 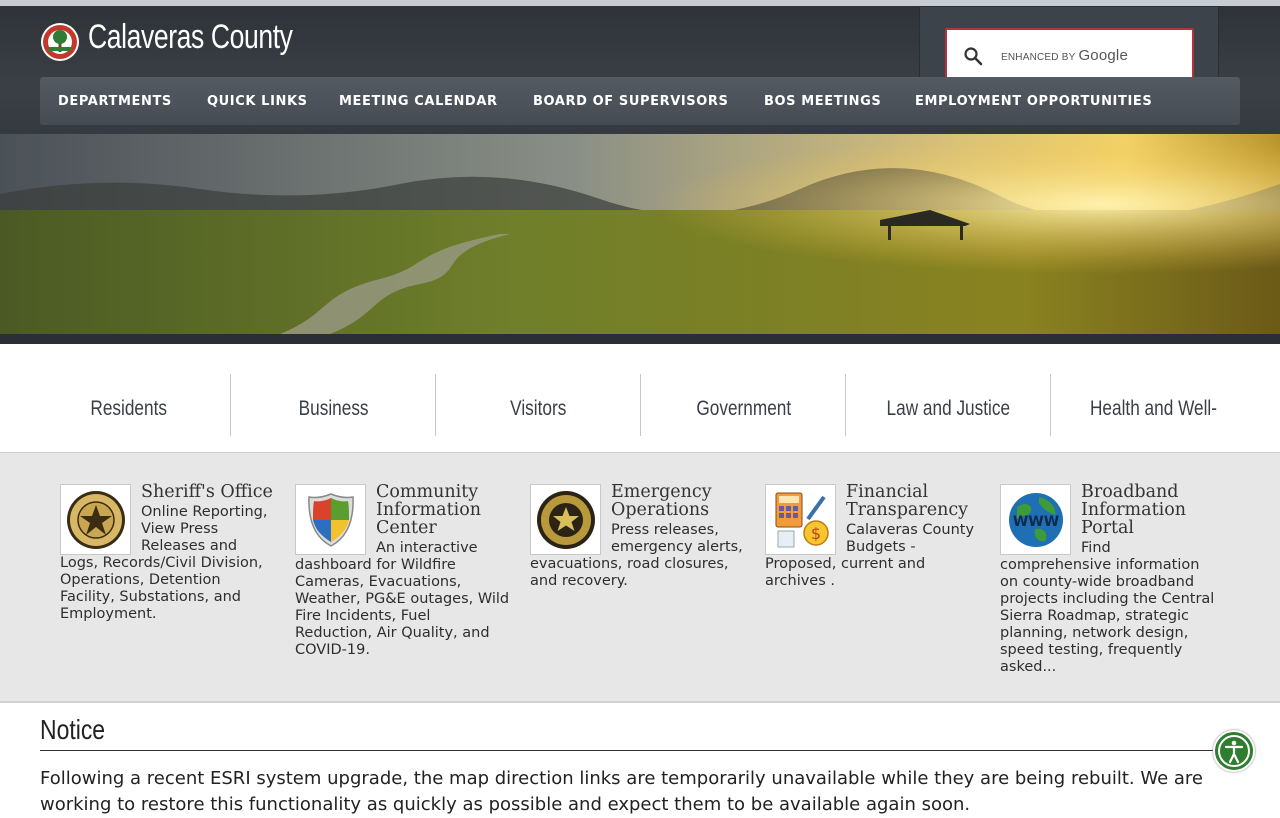 I want to click on search-icon, so click(x=973, y=56).